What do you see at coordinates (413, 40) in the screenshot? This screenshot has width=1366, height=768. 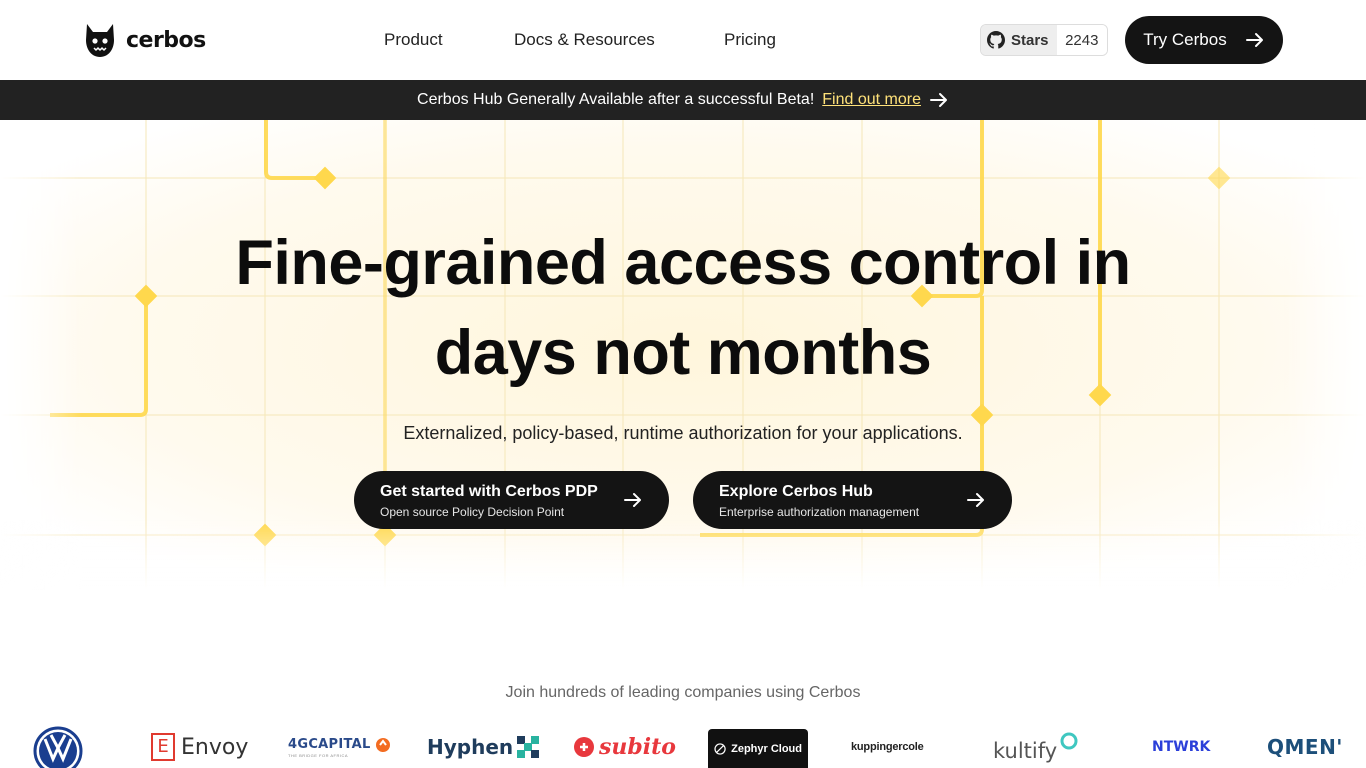 I see `nav-product: Product` at bounding box center [413, 40].